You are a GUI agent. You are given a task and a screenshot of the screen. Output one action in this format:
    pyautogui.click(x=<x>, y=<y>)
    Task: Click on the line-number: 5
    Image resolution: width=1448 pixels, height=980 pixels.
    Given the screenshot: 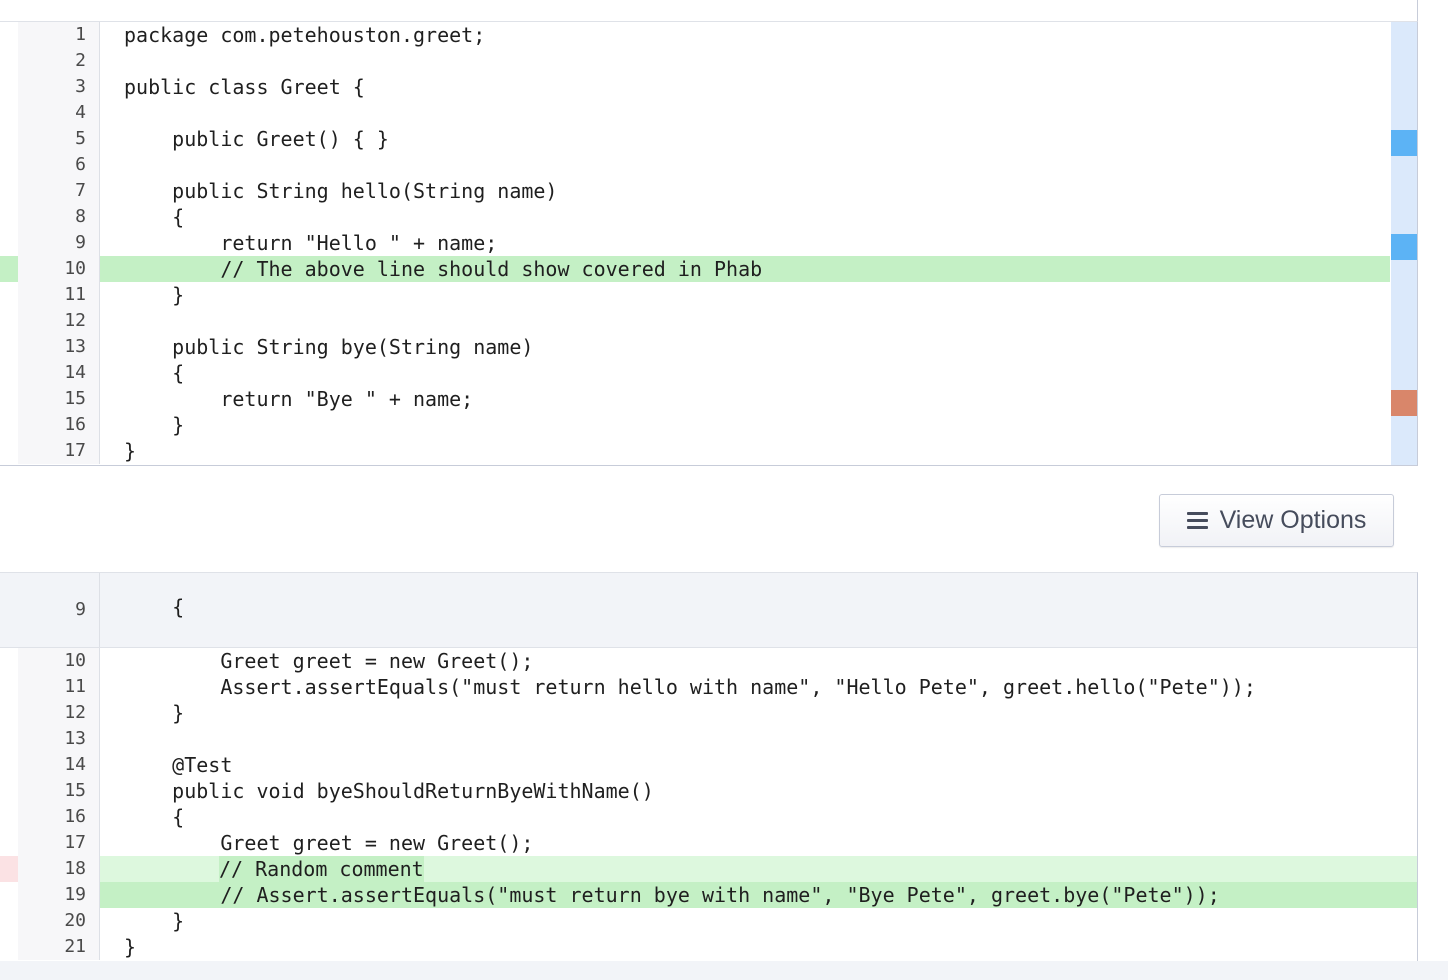 What is the action you would take?
    pyautogui.click(x=80, y=139)
    